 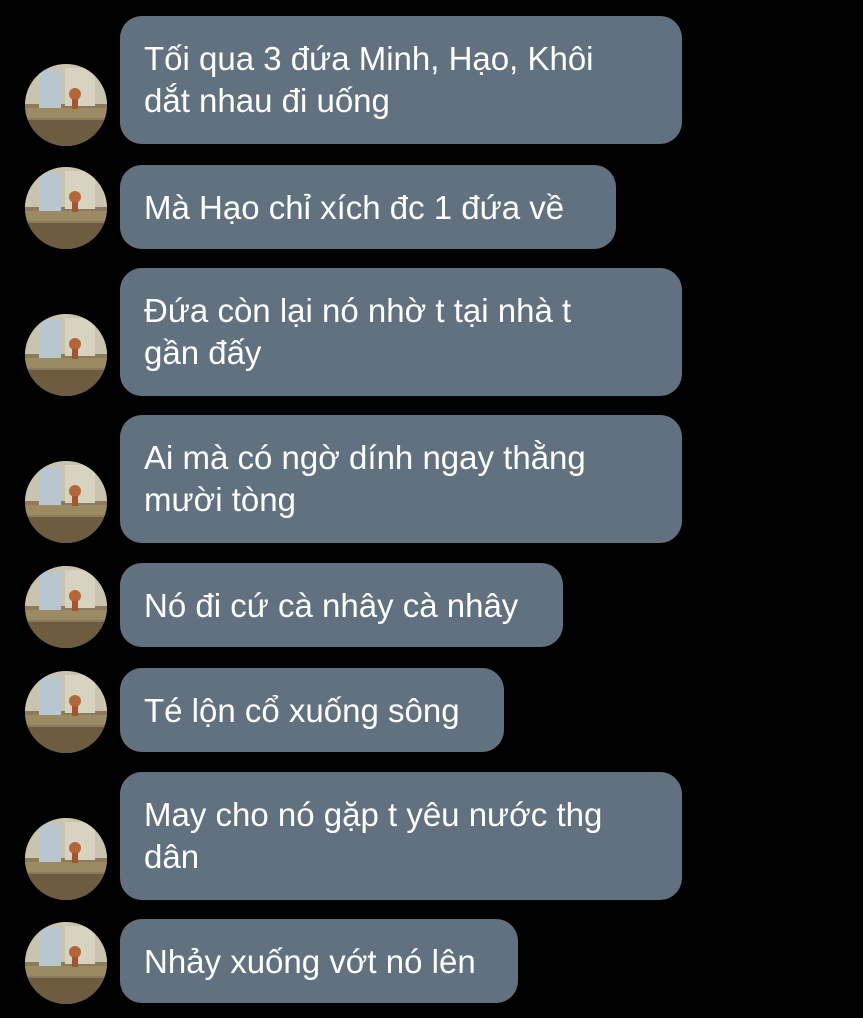 What do you see at coordinates (312, 710) in the screenshot?
I see `message-bubble: Té lộn cổ xuống sông` at bounding box center [312, 710].